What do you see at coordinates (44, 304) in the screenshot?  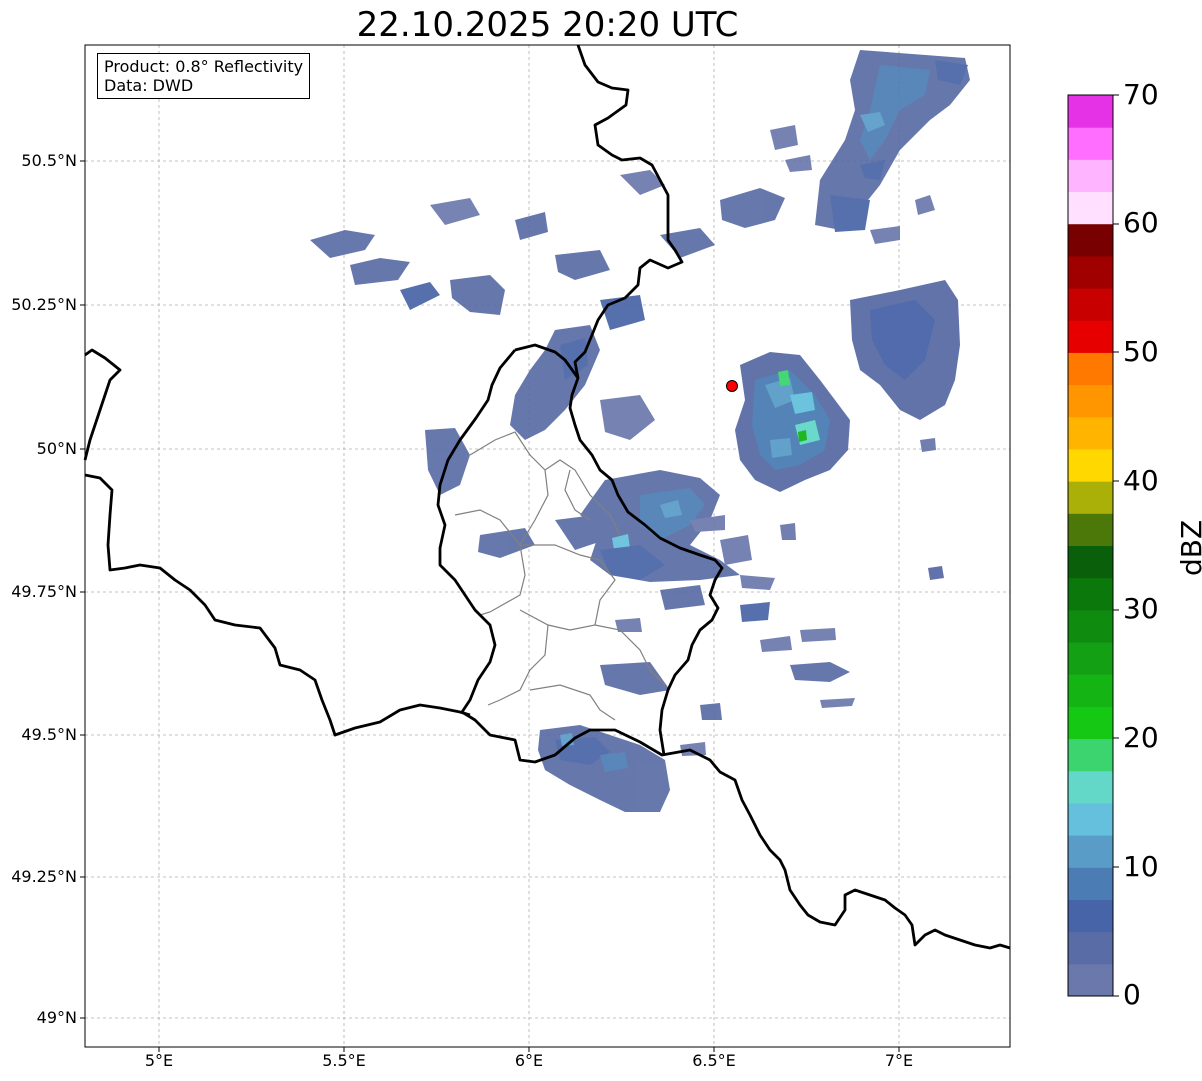 I see `lat-tick-label: 50.25°N` at bounding box center [44, 304].